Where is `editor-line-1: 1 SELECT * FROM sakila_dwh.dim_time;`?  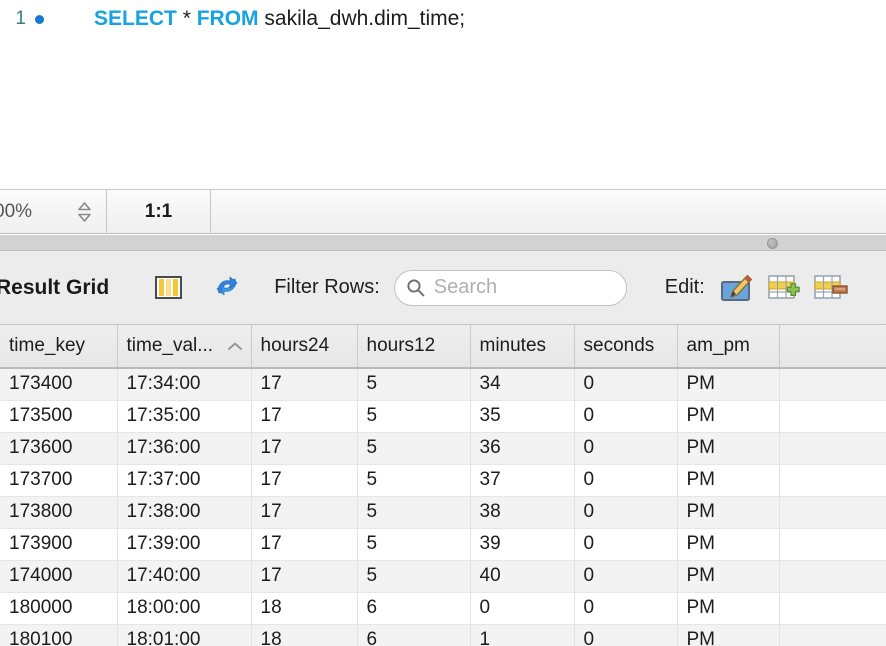 editor-line-1: 1 SELECT * FROM sakila_dwh.dim_time; is located at coordinates (232, 19).